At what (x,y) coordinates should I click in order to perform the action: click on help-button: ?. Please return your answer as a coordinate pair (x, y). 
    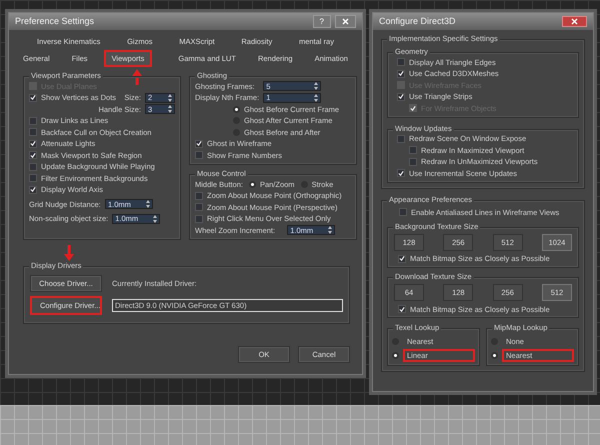
    Looking at the image, I should click on (321, 21).